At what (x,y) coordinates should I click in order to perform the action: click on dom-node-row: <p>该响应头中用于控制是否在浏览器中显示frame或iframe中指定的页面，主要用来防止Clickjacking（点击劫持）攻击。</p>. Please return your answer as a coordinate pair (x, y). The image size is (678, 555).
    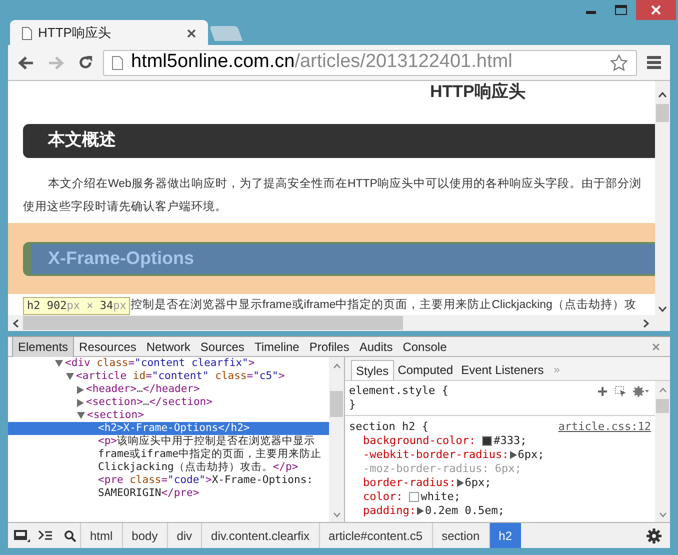
    Looking at the image, I should click on (168, 454).